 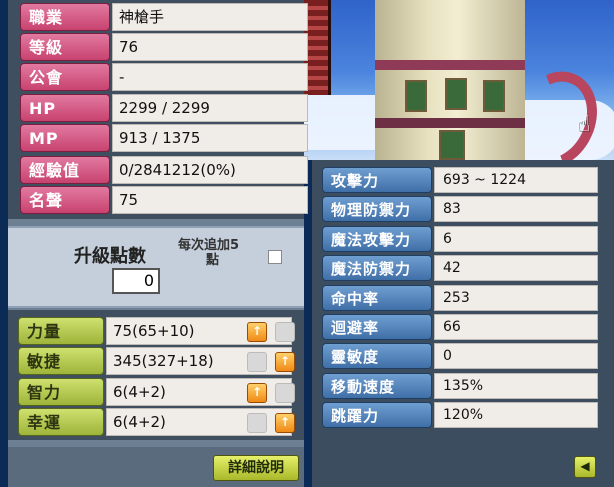 I want to click on detail-label: 魔法攻擊力, so click(x=377, y=239).